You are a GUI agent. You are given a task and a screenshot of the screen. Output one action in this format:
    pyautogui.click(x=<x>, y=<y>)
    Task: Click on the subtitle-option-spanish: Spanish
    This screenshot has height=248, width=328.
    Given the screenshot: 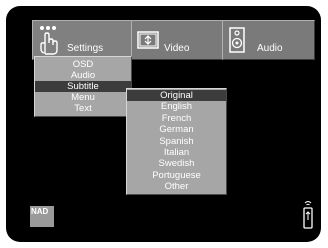 What is the action you would take?
    pyautogui.click(x=176, y=141)
    